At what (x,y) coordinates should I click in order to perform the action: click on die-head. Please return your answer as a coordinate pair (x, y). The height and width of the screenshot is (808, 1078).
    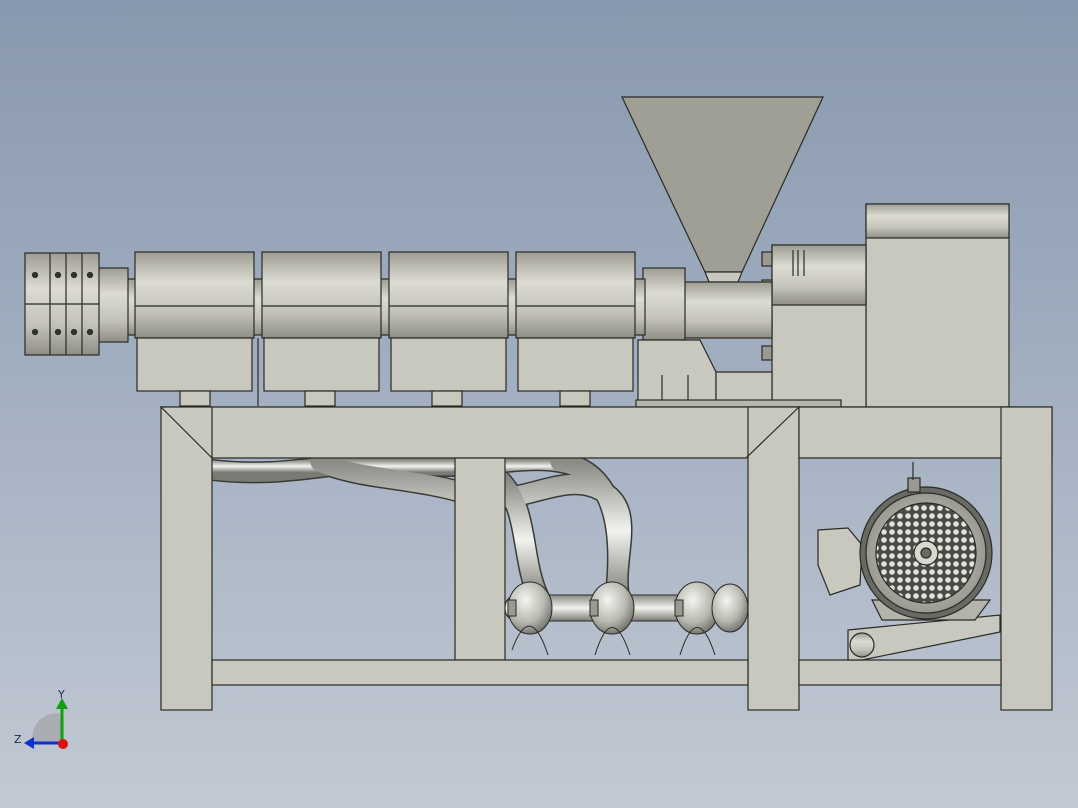
    Looking at the image, I should click on (76, 304).